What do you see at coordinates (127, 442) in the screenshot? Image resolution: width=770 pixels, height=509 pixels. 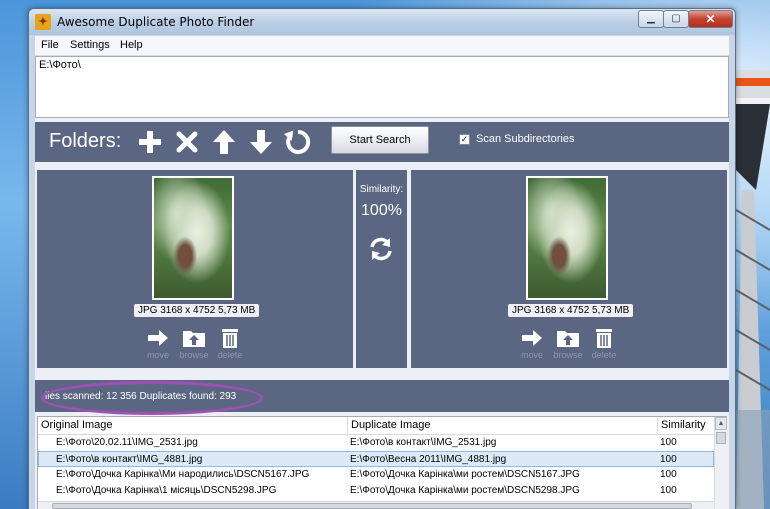 I see `row-original: E:\Фото\20.02.11\IMG_2531.jpg` at bounding box center [127, 442].